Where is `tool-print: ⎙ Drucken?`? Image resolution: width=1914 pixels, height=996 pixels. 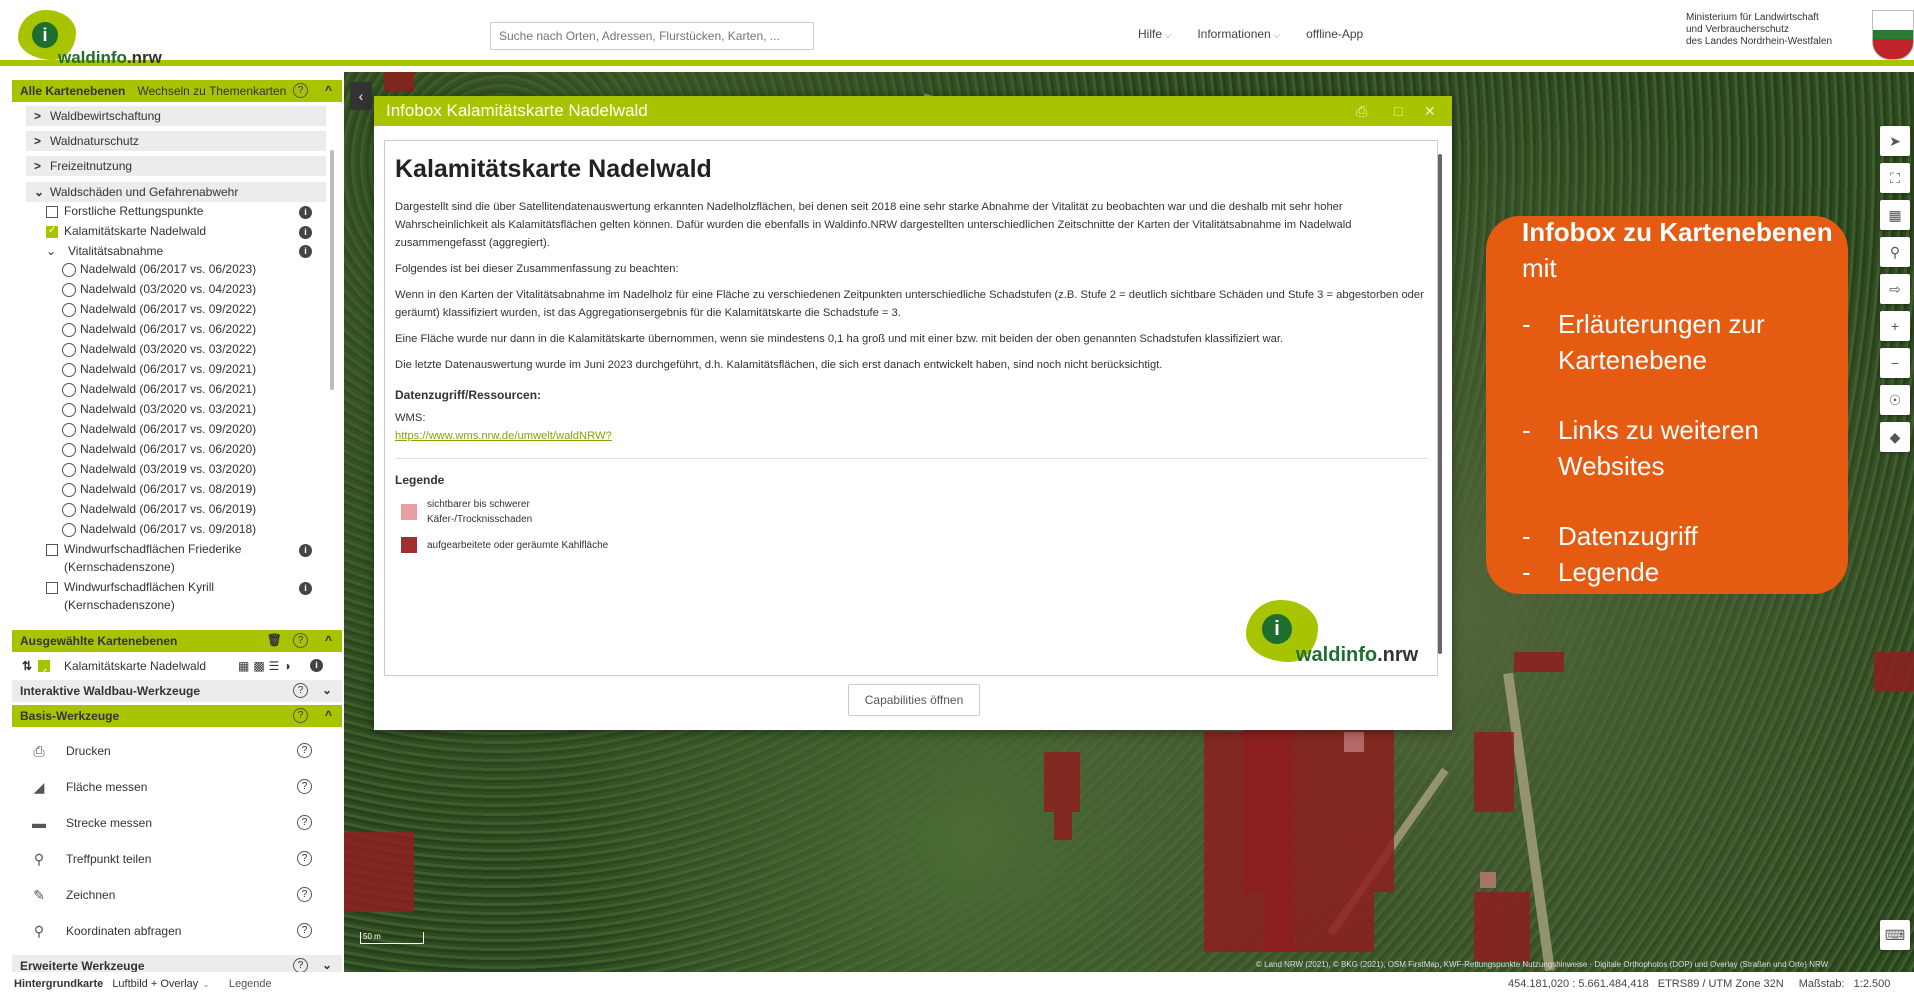
tool-print: ⎙ Drucken? is located at coordinates (177, 751).